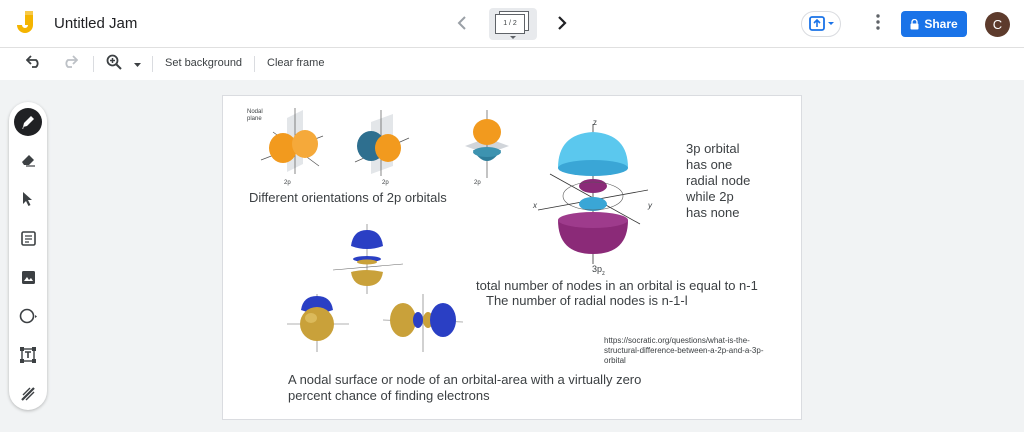 The image size is (1024, 432). I want to click on avatar: C, so click(997, 24).